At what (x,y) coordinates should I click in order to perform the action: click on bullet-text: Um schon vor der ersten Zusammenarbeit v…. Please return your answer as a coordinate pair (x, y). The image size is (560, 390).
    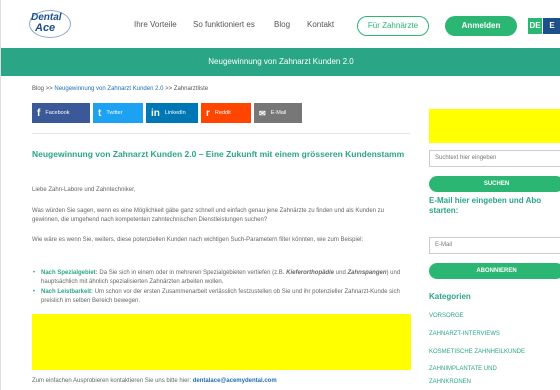
    Looking at the image, I should click on (220, 296).